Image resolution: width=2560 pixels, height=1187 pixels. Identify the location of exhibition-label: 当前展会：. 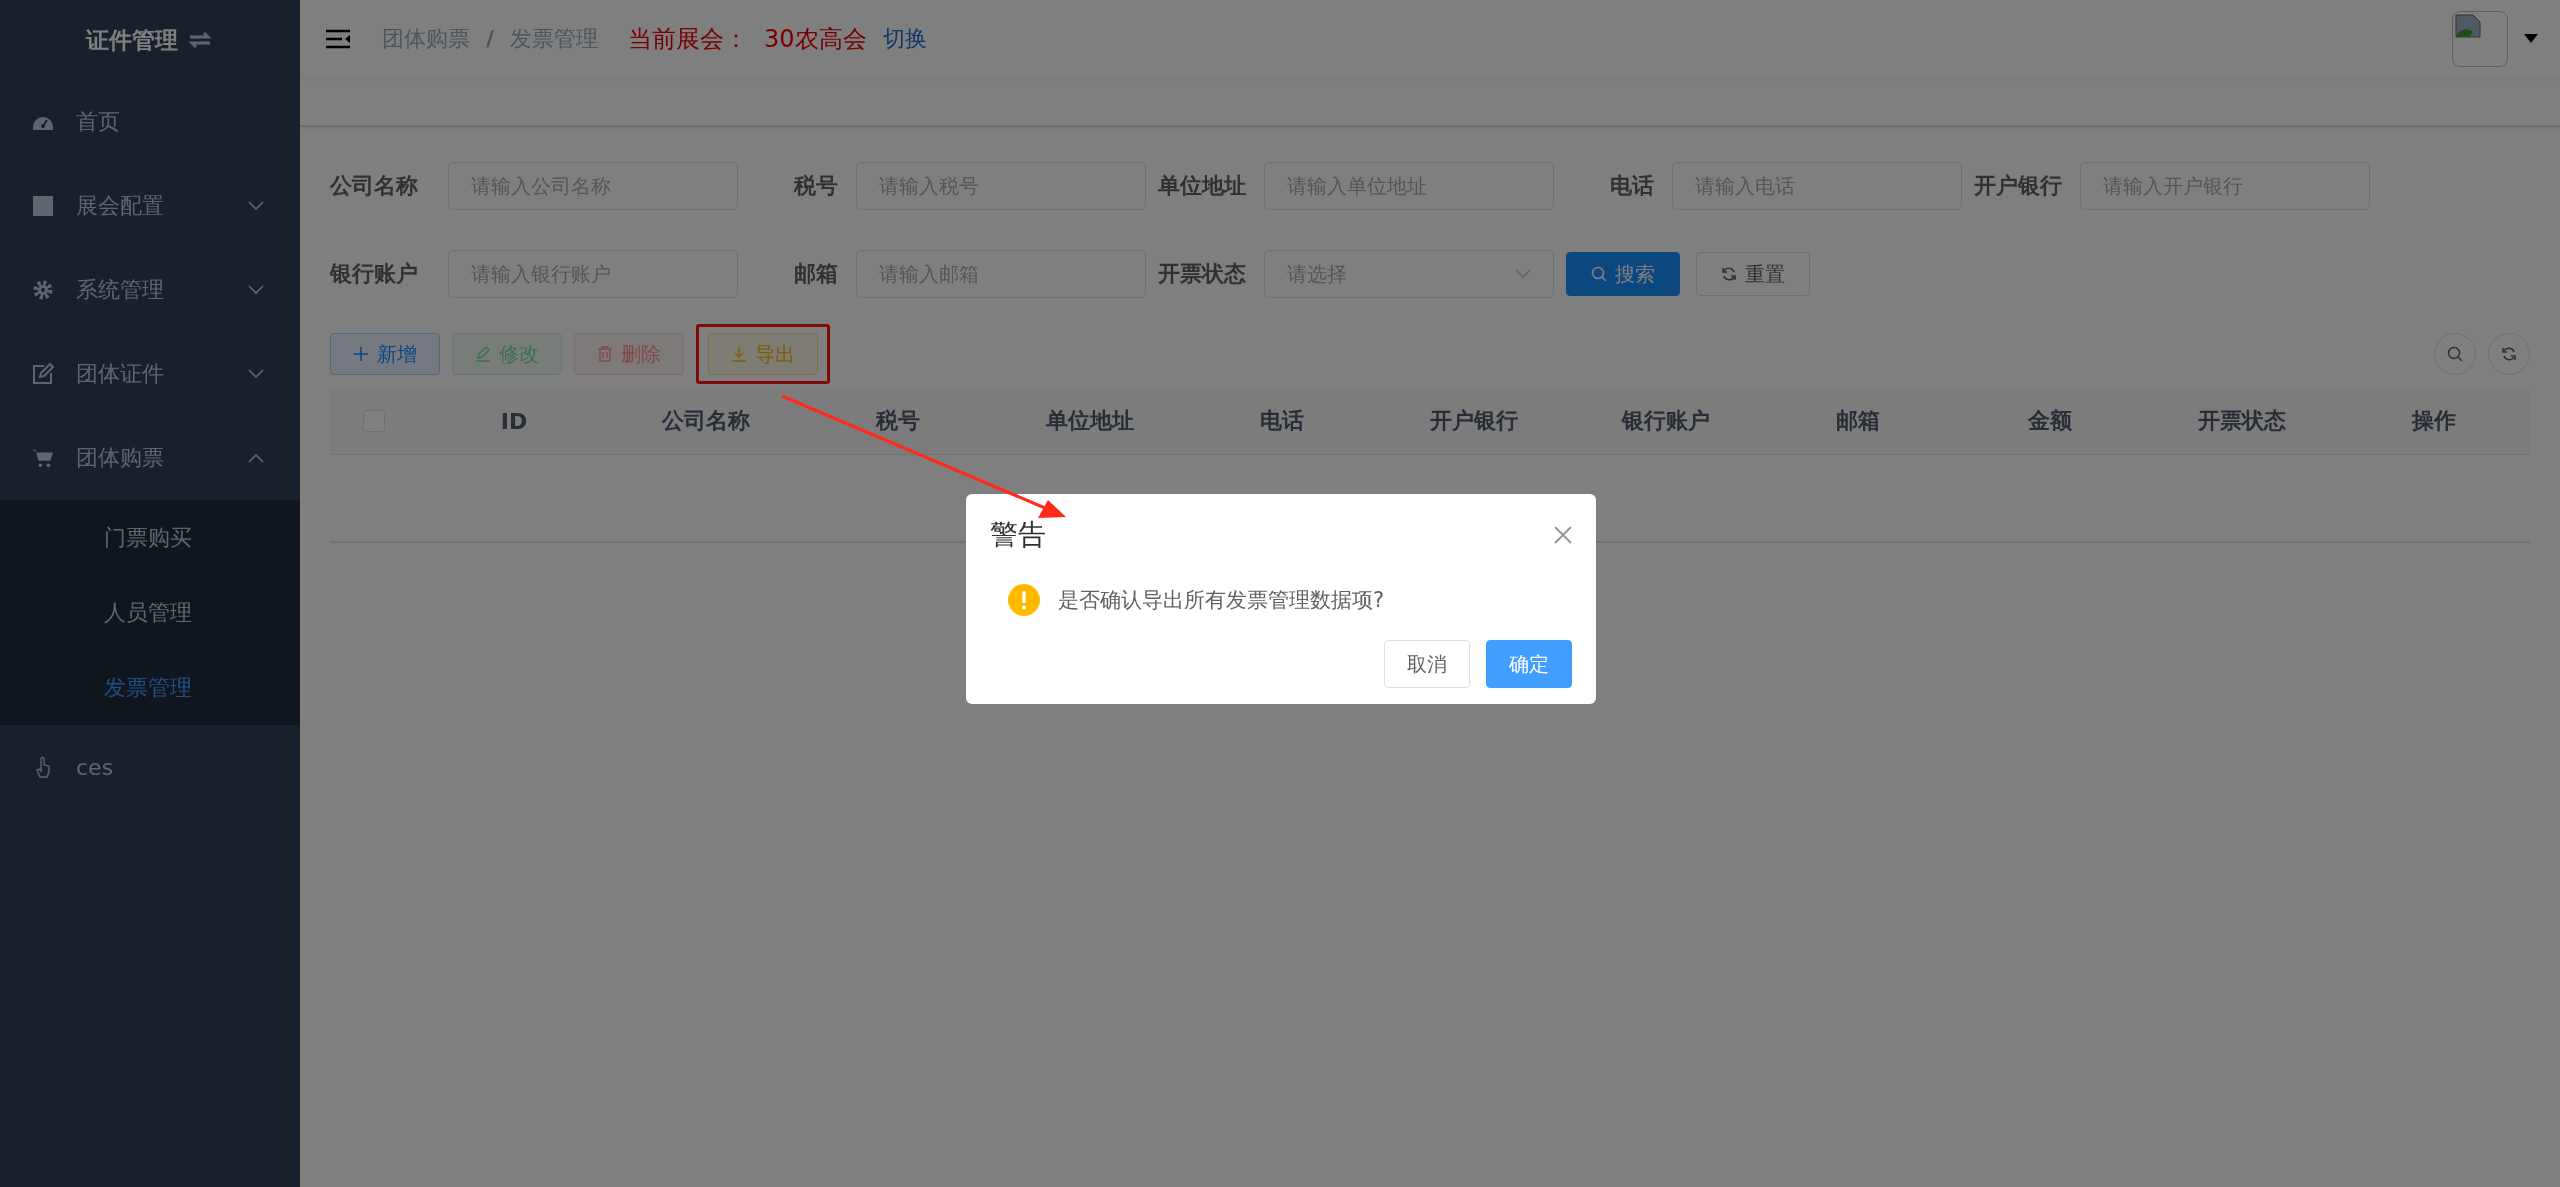
(688, 39).